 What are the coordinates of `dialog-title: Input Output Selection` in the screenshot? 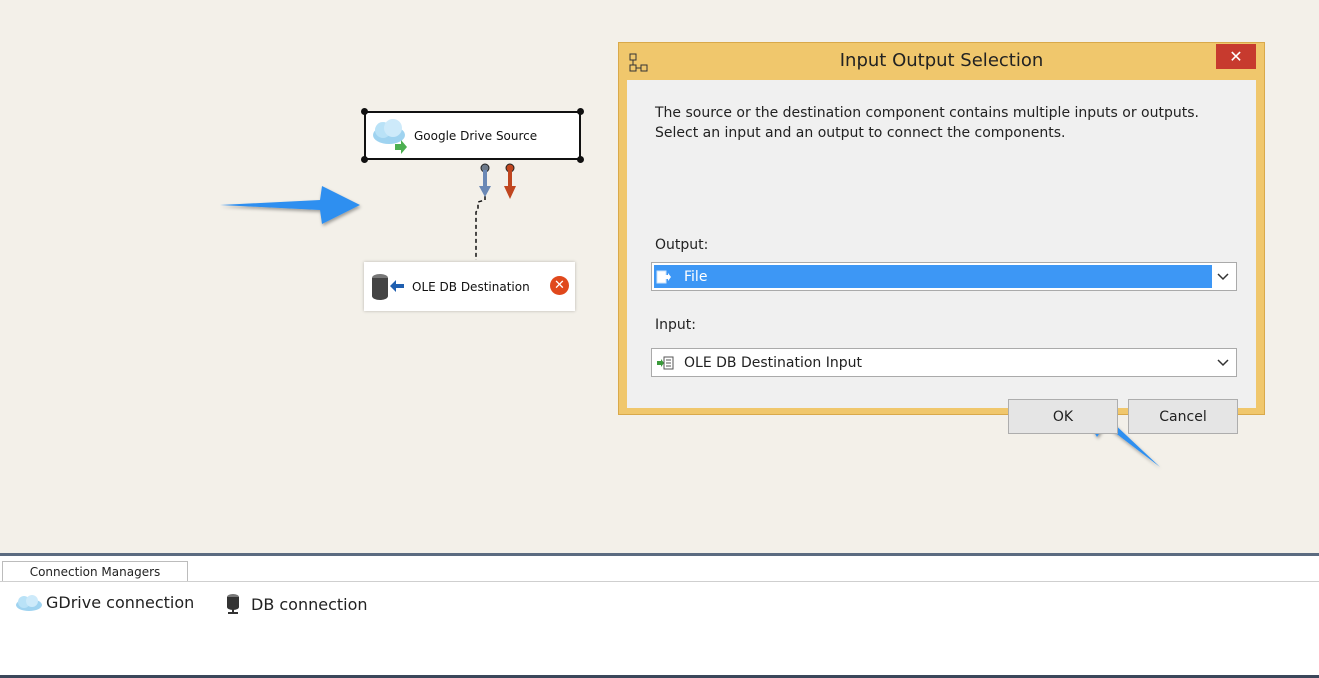 It's located at (941, 60).